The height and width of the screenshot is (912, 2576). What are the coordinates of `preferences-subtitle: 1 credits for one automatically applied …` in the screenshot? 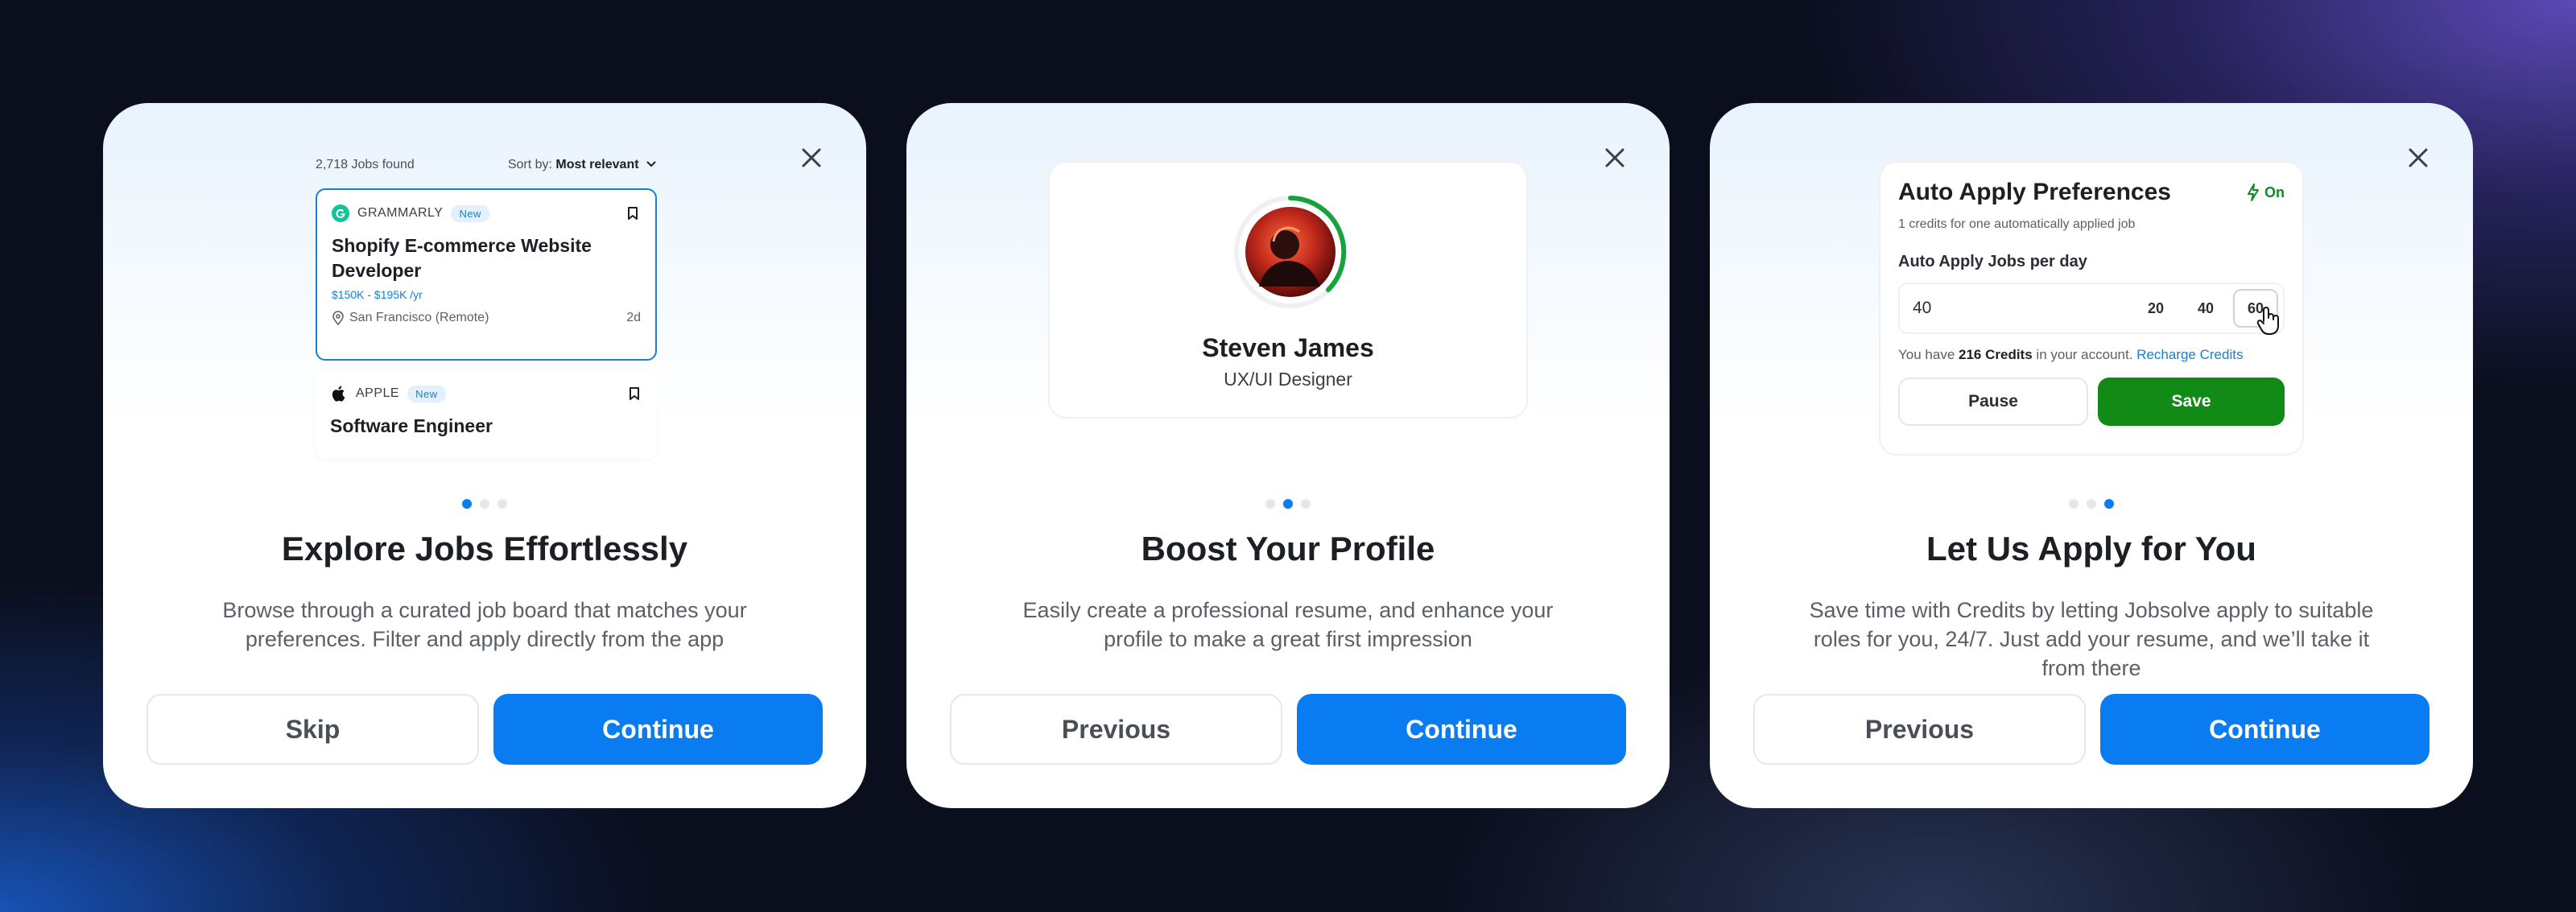 It's located at (2017, 224).